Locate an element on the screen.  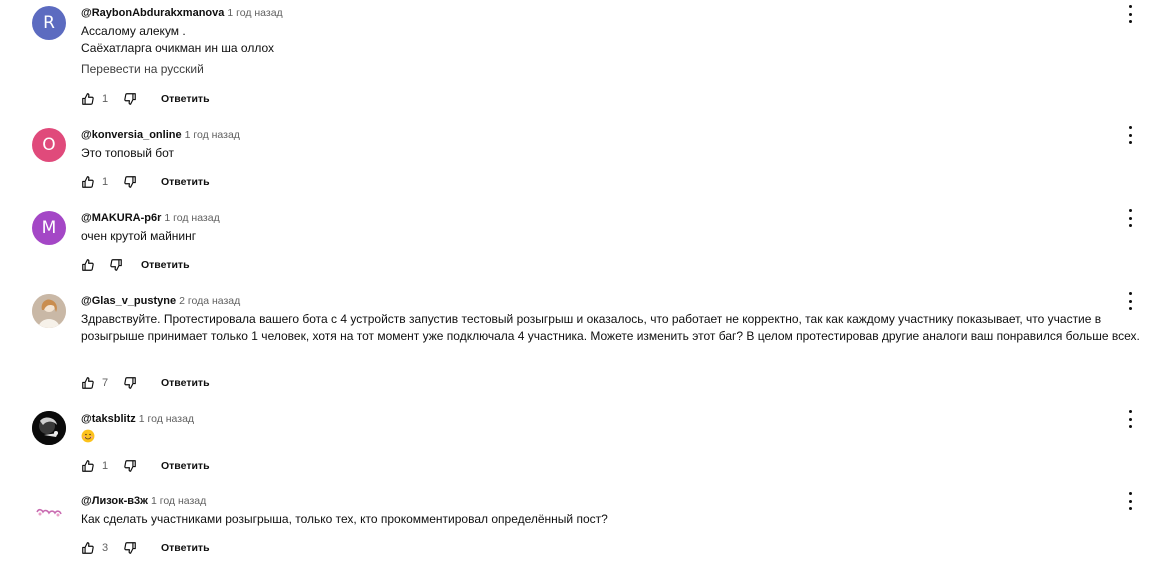
translate-link: Перевести на русский is located at coordinates (609, 69).